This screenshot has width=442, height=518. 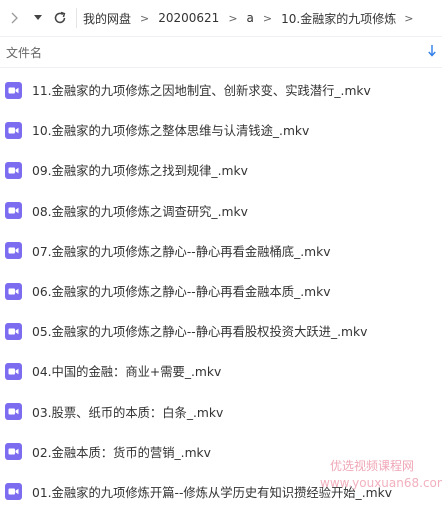 What do you see at coordinates (128, 412) in the screenshot?
I see `file-name: 03.股票、纸币的本质：白条_.mkv` at bounding box center [128, 412].